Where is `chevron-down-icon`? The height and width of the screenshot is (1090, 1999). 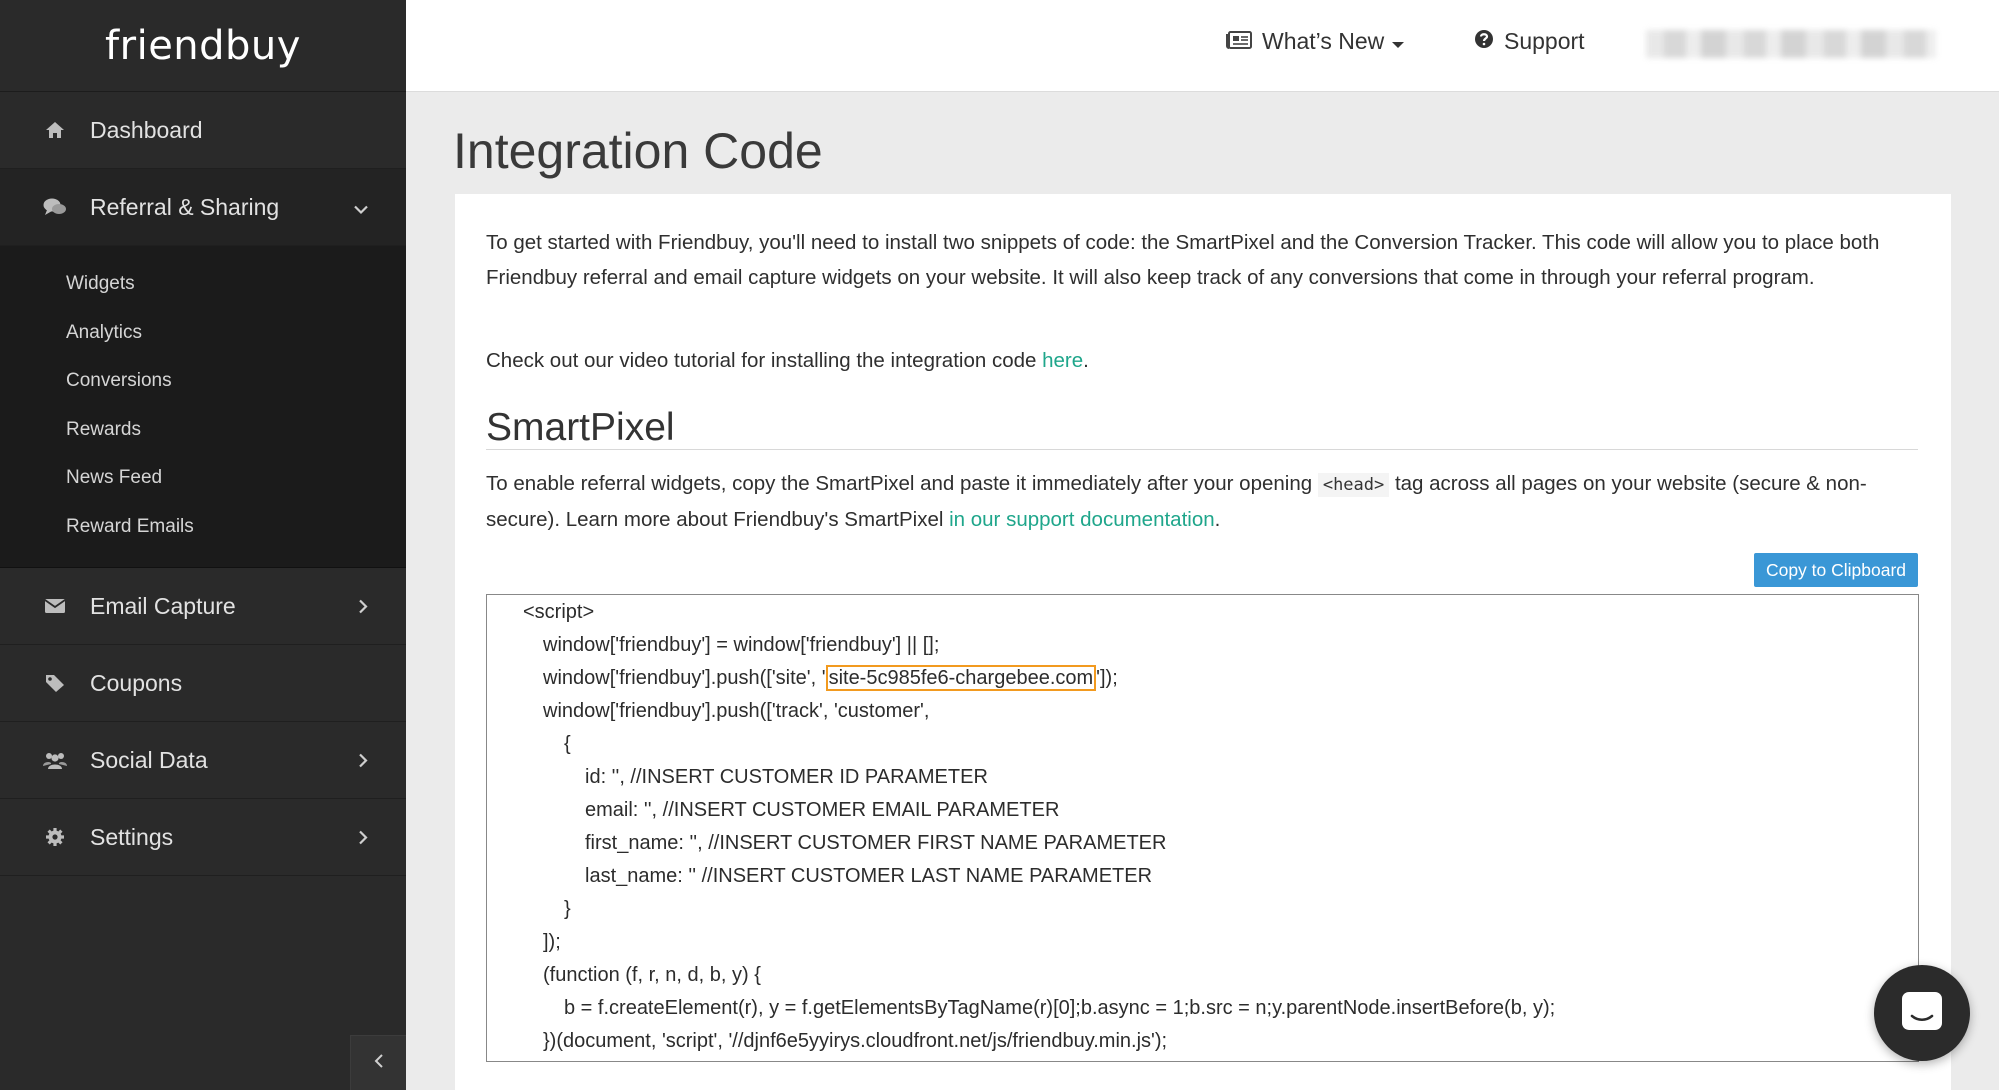 chevron-down-icon is located at coordinates (361, 207).